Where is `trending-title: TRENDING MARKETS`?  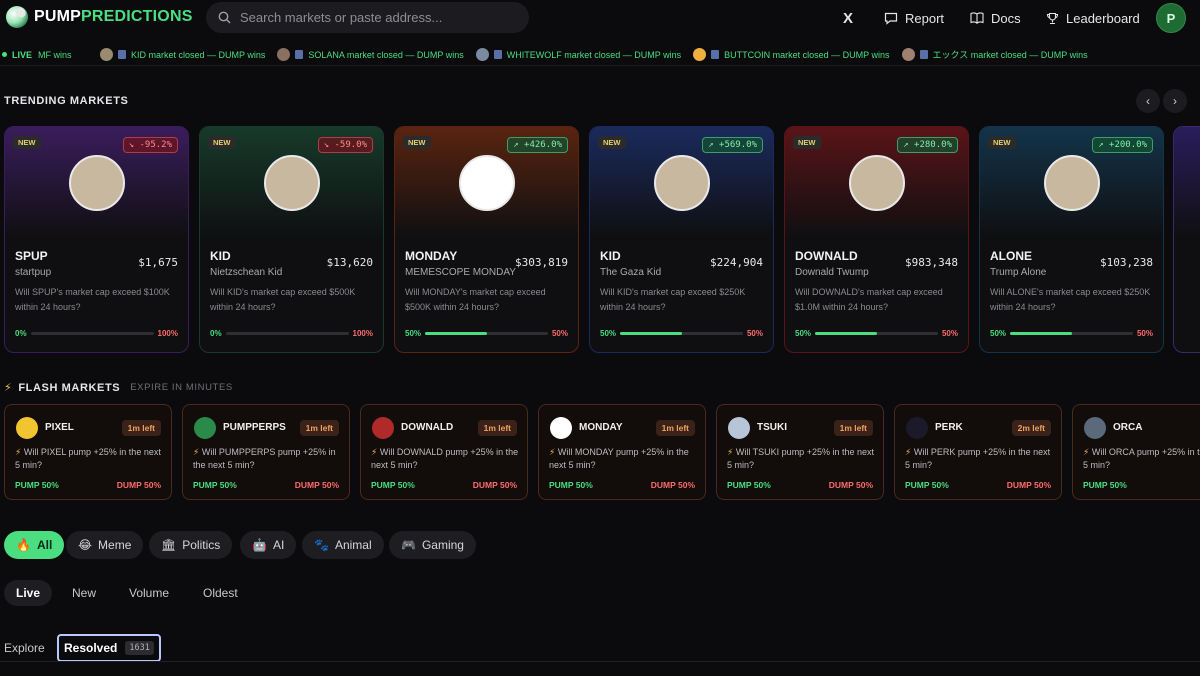 trending-title: TRENDING MARKETS is located at coordinates (66, 101).